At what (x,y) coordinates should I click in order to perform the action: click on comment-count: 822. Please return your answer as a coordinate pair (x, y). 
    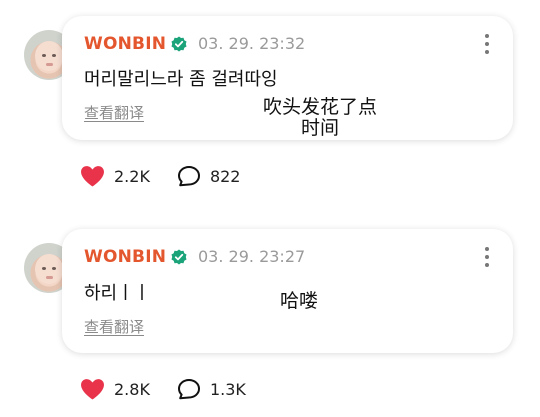
    Looking at the image, I should click on (225, 176).